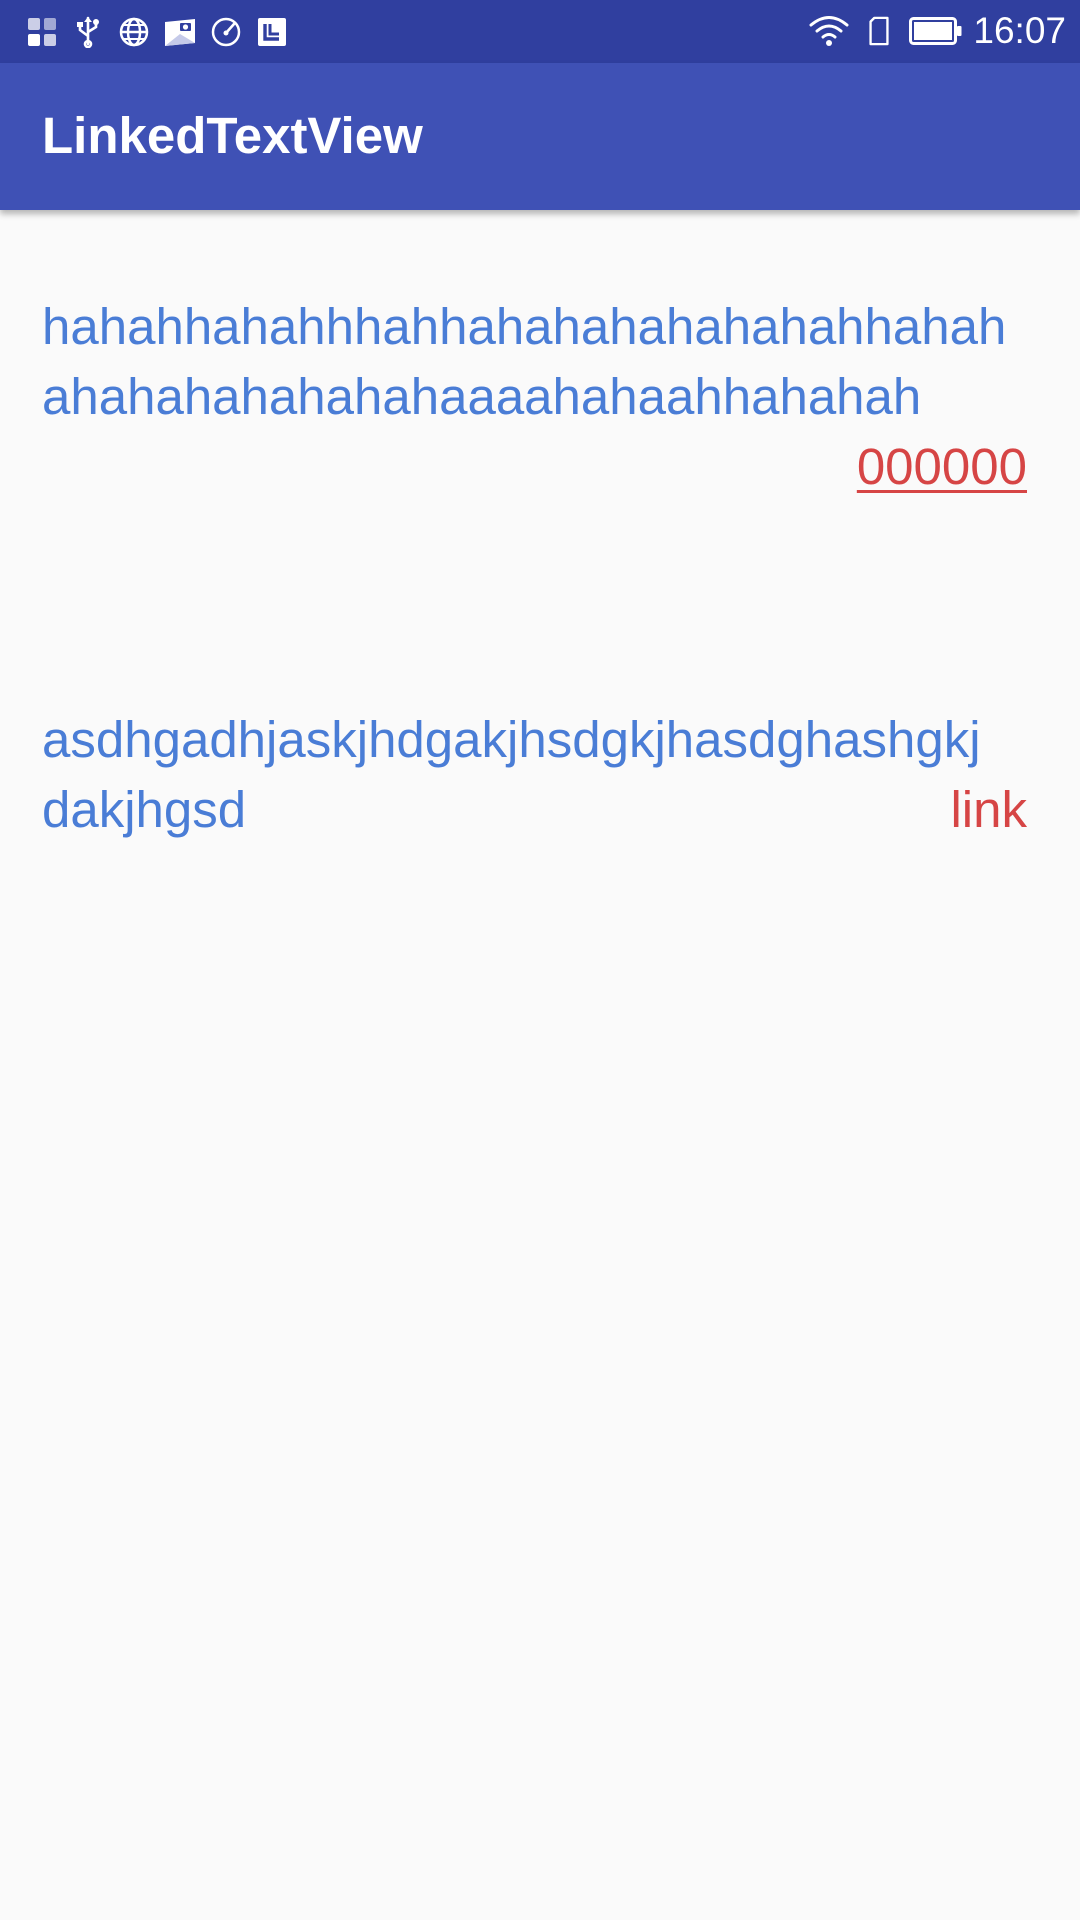  Describe the element at coordinates (540, 31) in the screenshot. I see `status-bar: 16:07` at that location.